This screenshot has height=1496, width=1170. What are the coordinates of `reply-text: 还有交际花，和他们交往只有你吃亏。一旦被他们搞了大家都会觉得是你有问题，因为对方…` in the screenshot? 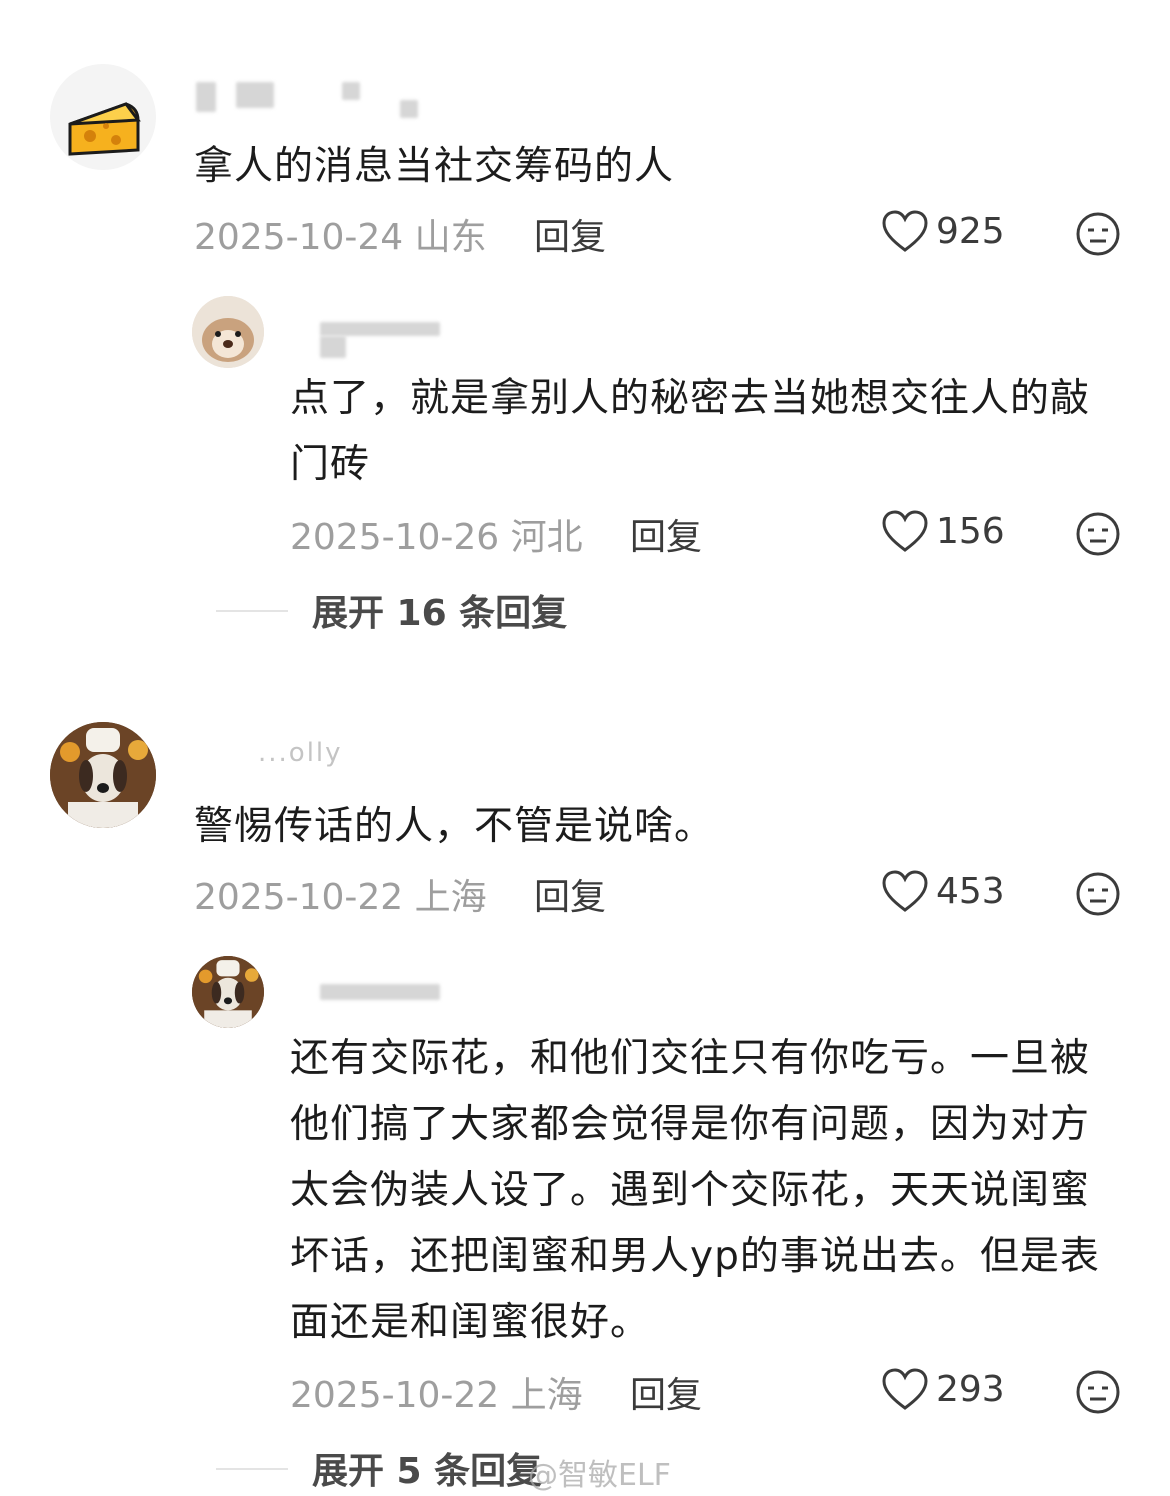 It's located at (695, 1190).